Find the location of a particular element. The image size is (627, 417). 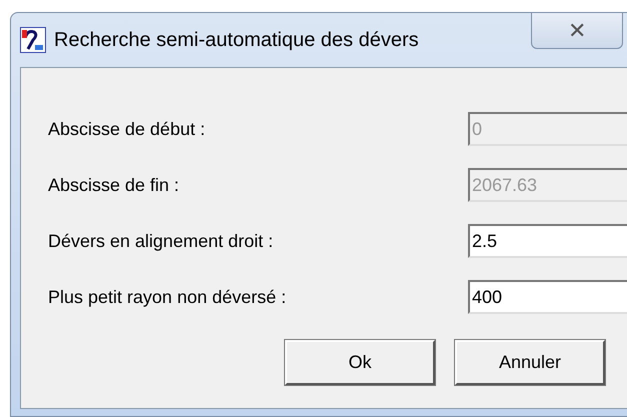

dialog-button: Annuler is located at coordinates (530, 362).